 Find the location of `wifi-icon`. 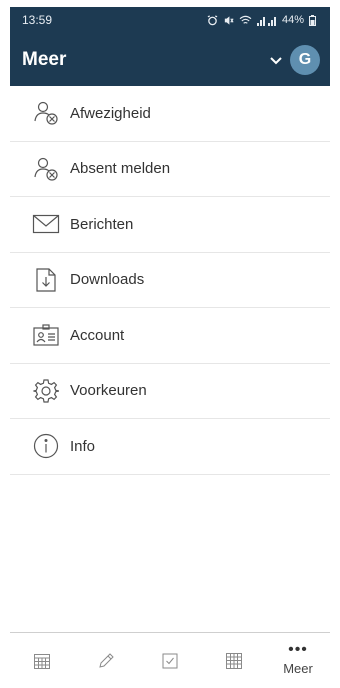

wifi-icon is located at coordinates (245, 19).